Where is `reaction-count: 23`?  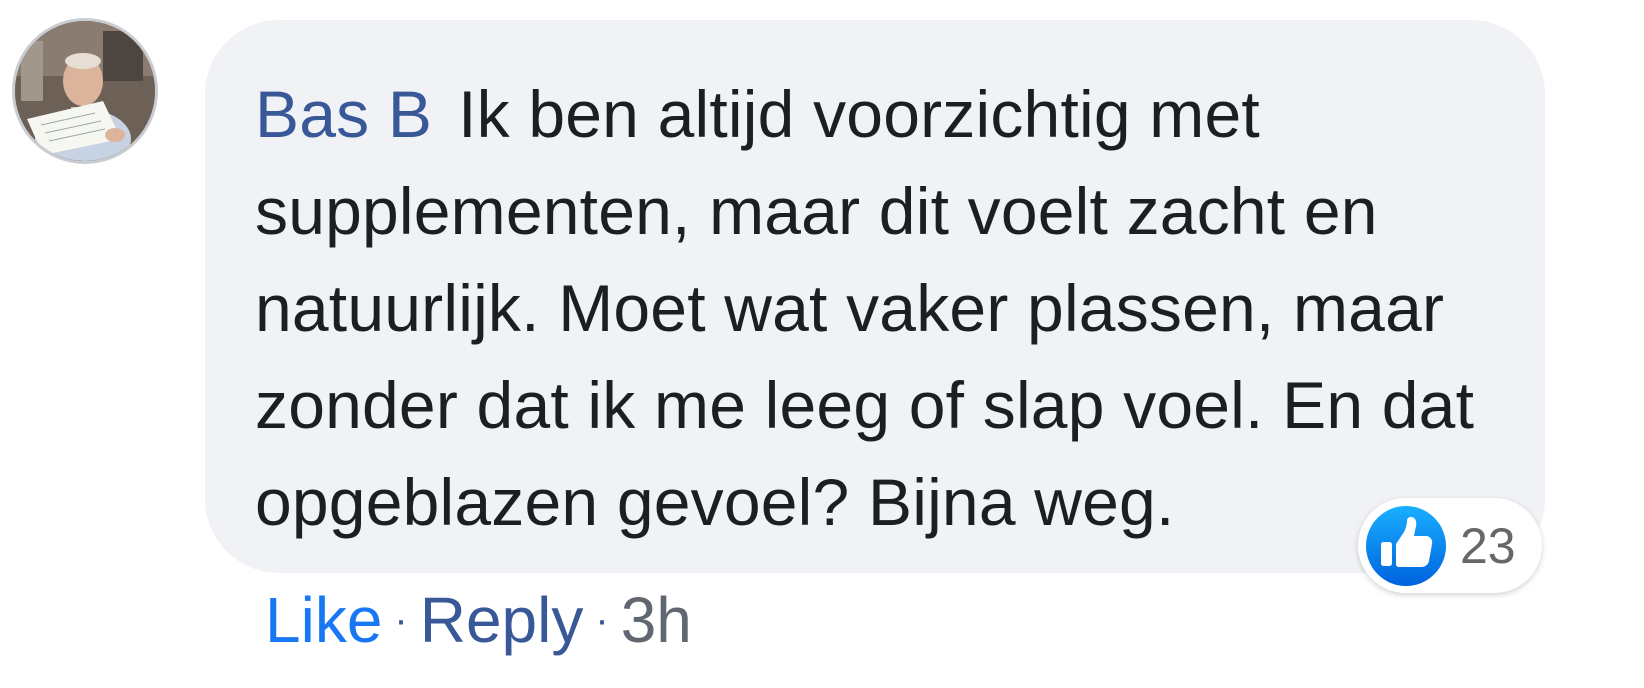
reaction-count: 23 is located at coordinates (1488, 546).